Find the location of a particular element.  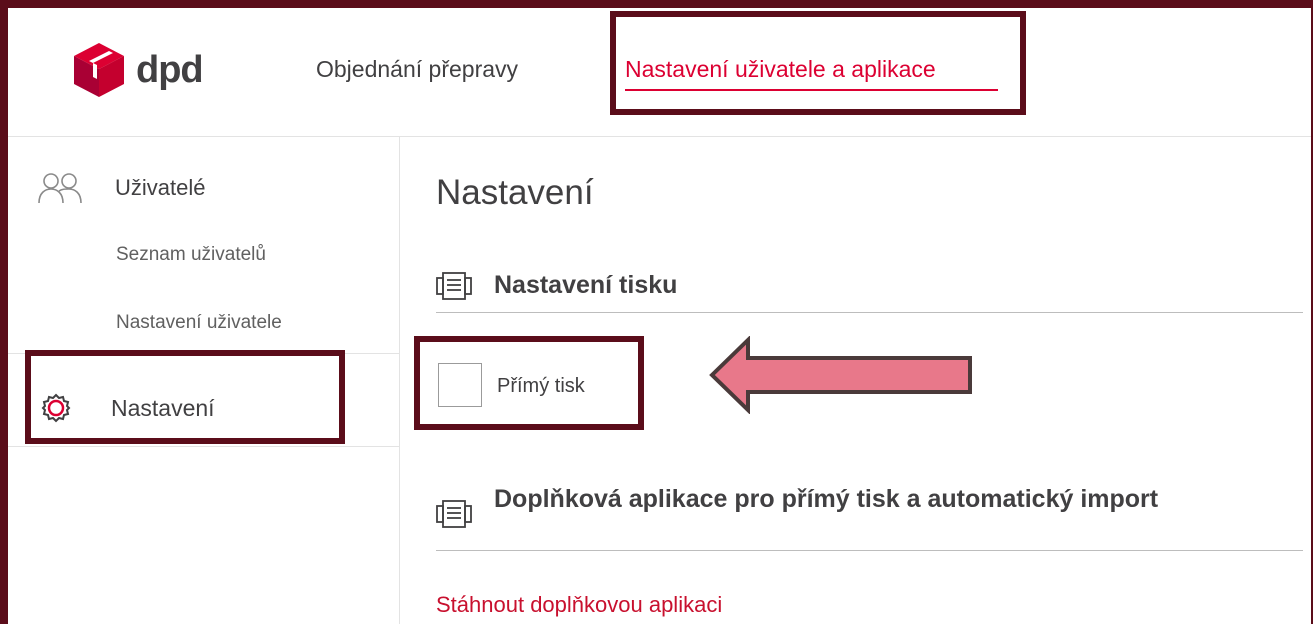

download-addon-link: Stáhnout doplňkovou aplikaci is located at coordinates (579, 605).